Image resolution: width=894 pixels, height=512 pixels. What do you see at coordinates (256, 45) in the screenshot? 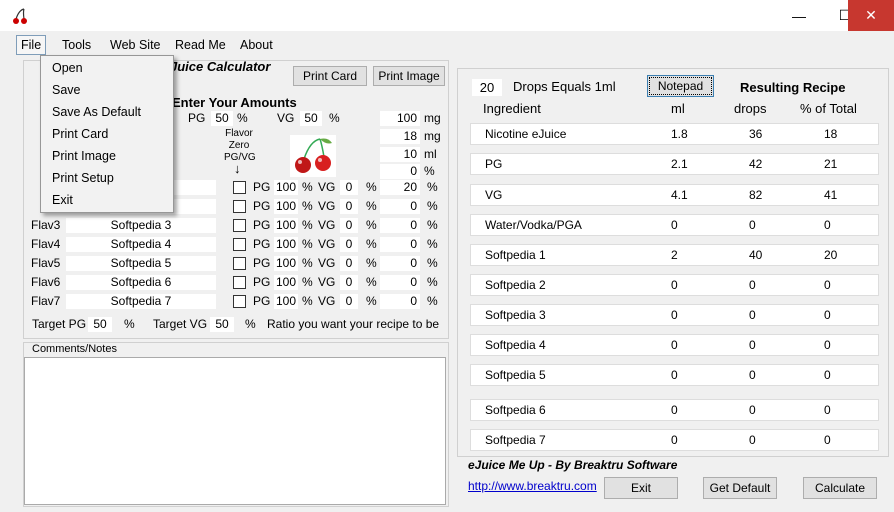
I see `menu-about: About` at bounding box center [256, 45].